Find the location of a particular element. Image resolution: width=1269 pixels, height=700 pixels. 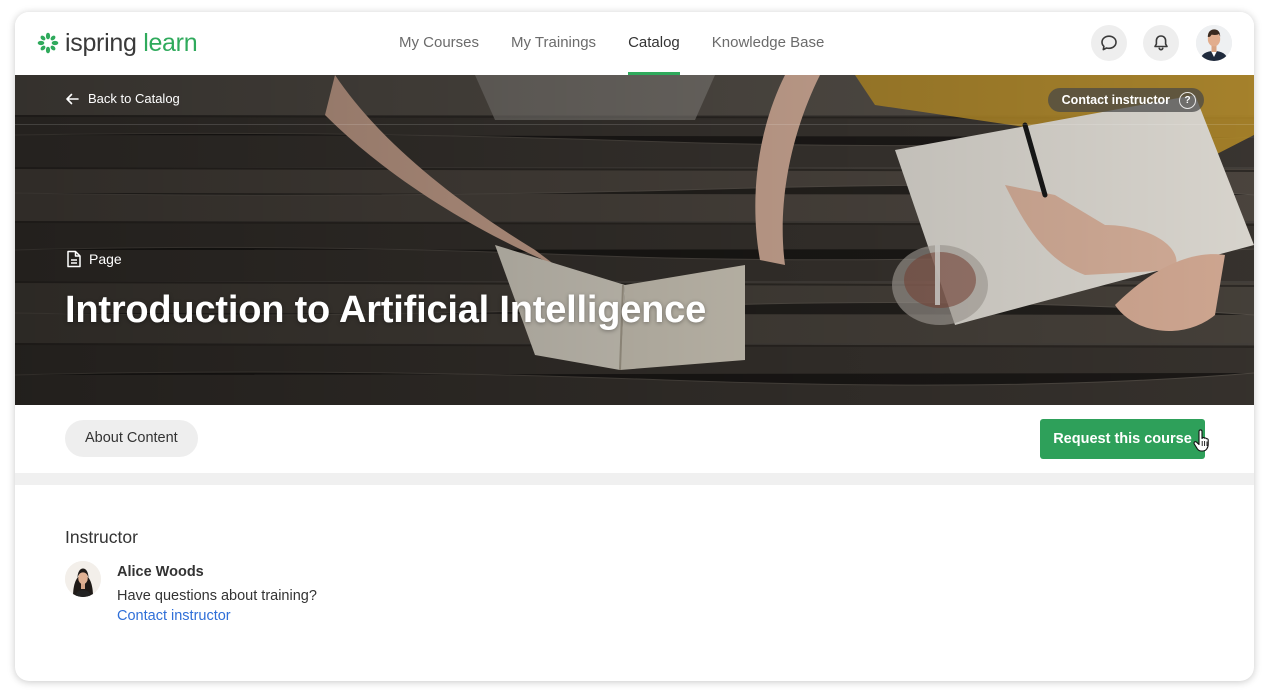

nav-knowledge-base: Knowledge Base is located at coordinates (768, 43).